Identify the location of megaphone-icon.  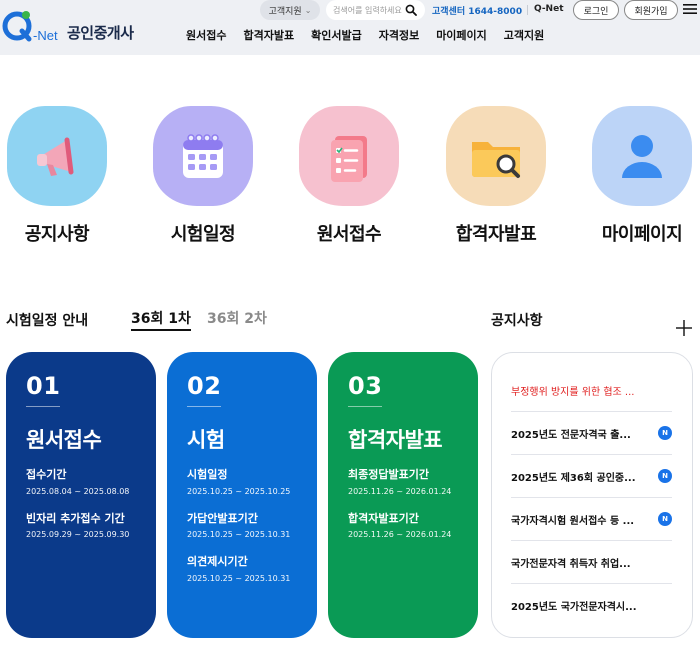
(55, 156).